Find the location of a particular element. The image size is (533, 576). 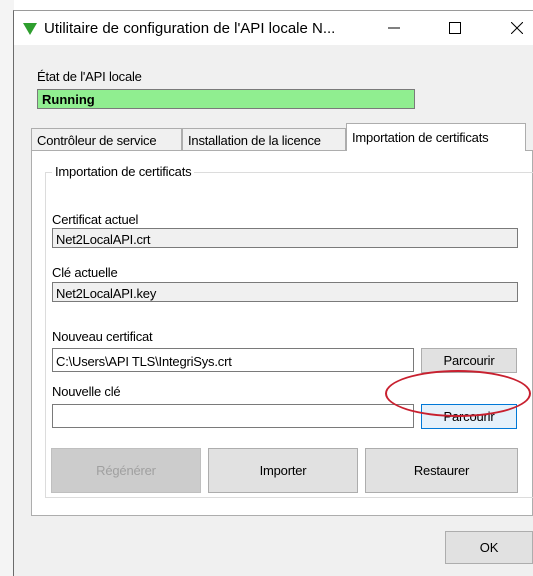

highlight-annotation is located at coordinates (458, 393).